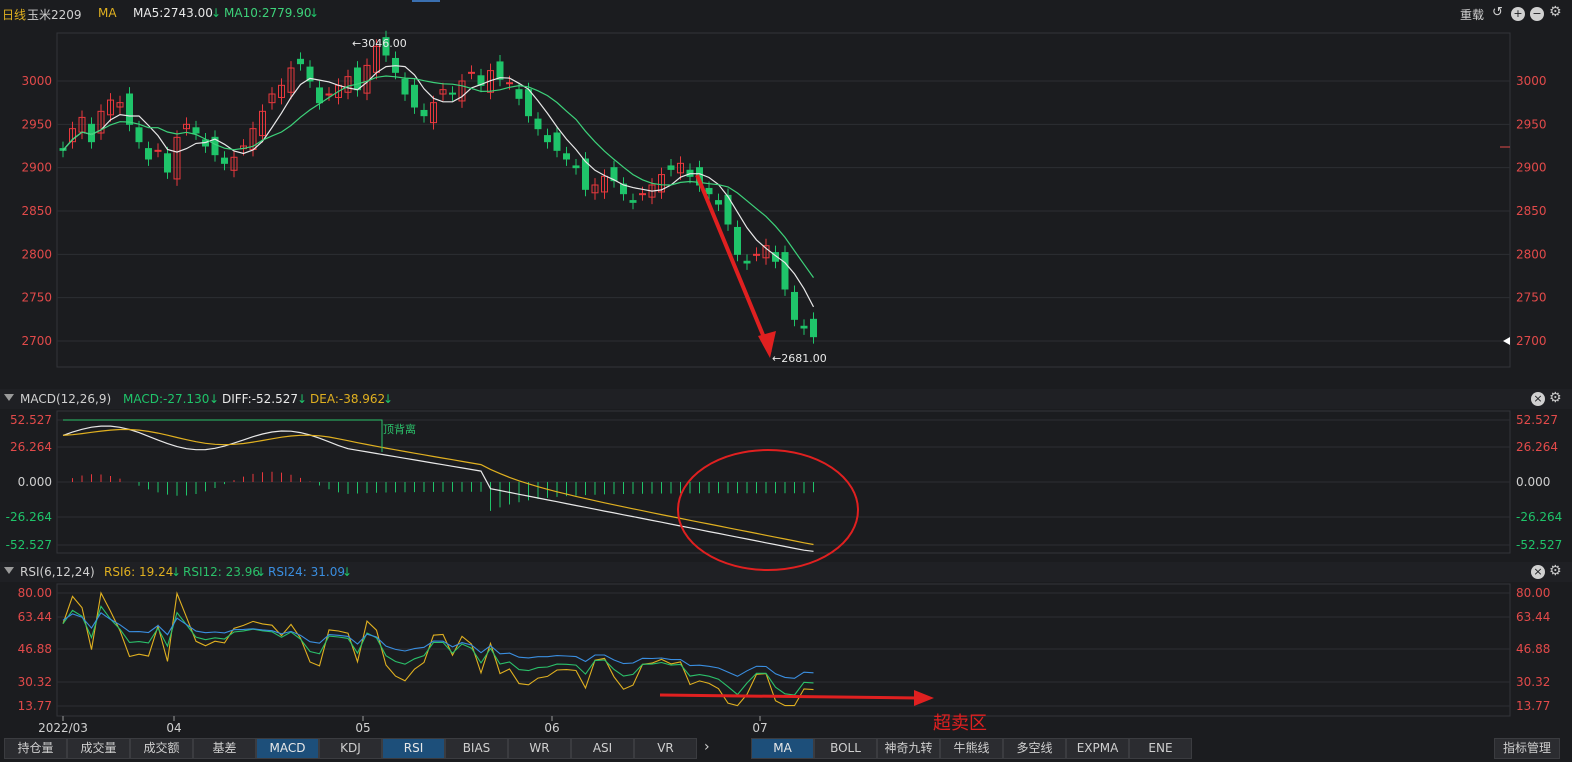 This screenshot has width=1572, height=762. I want to click on tab-bias: BIAS, so click(476, 748).